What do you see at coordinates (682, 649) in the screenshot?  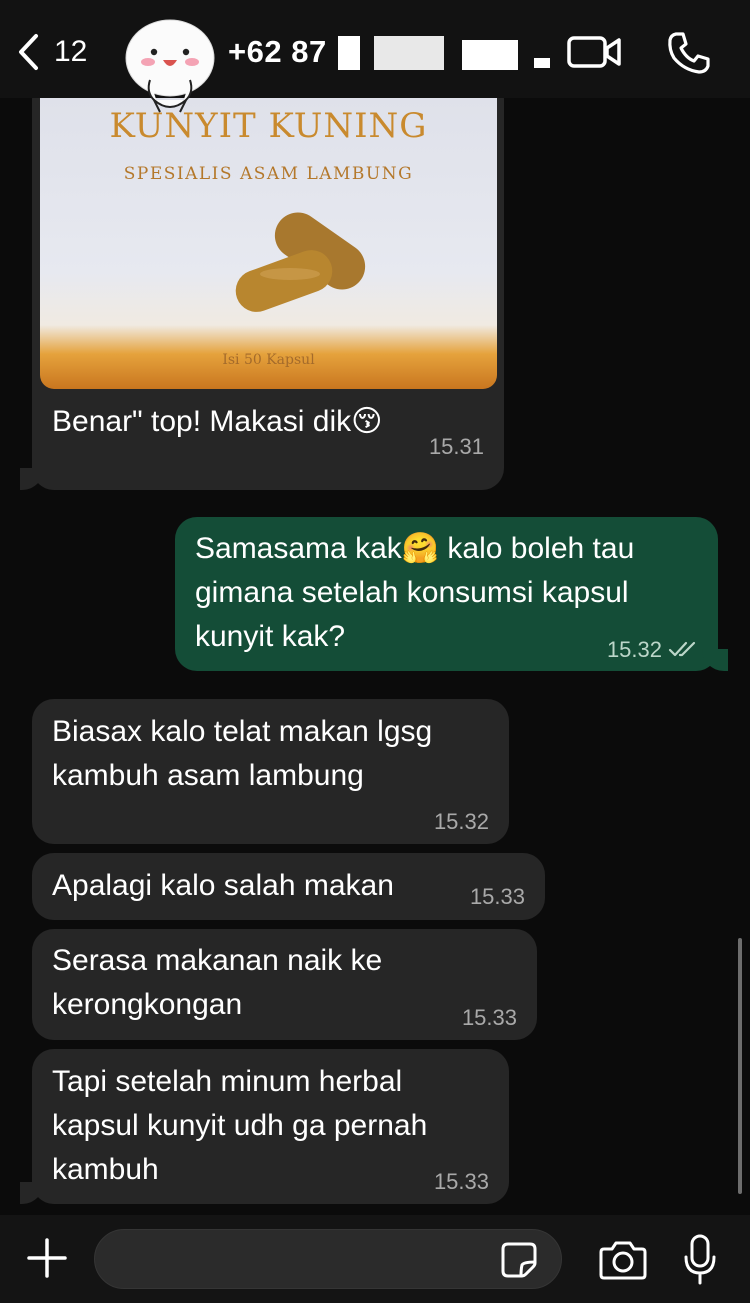 I see `read-receipt-icon` at bounding box center [682, 649].